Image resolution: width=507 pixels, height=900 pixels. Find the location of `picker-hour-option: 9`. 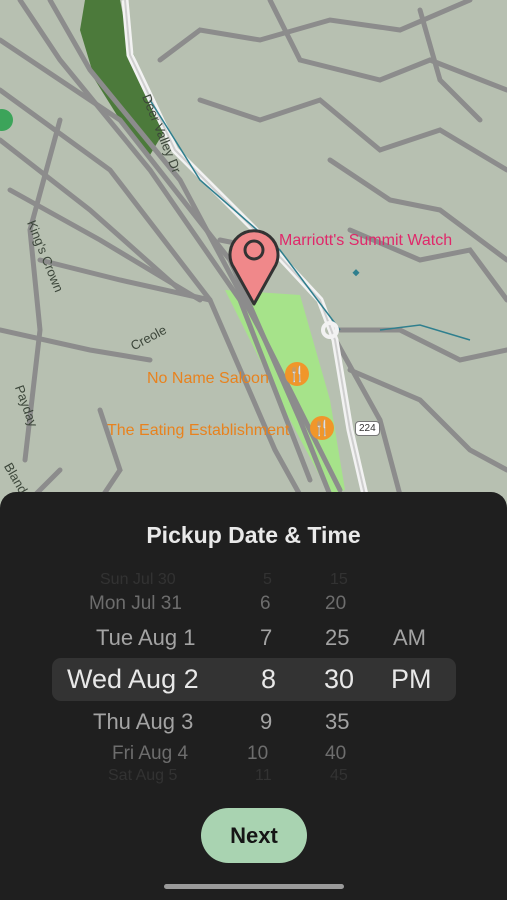

picker-hour-option: 9 is located at coordinates (266, 722).